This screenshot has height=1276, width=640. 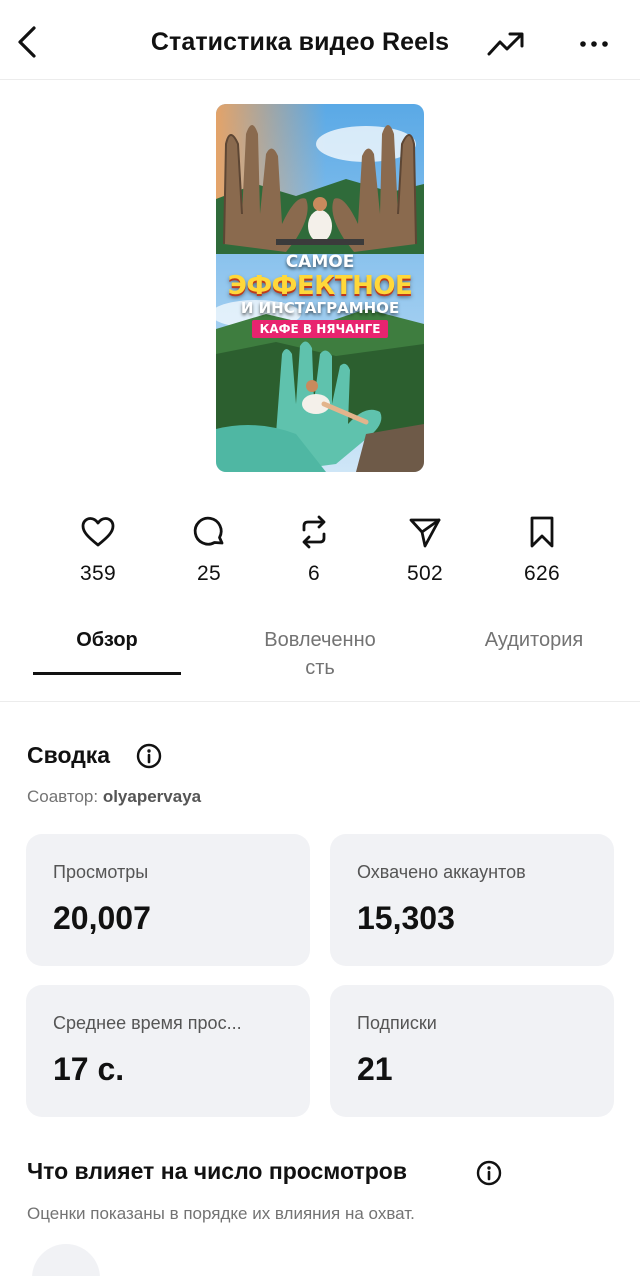 I want to click on likes-count: 359, so click(x=98, y=573).